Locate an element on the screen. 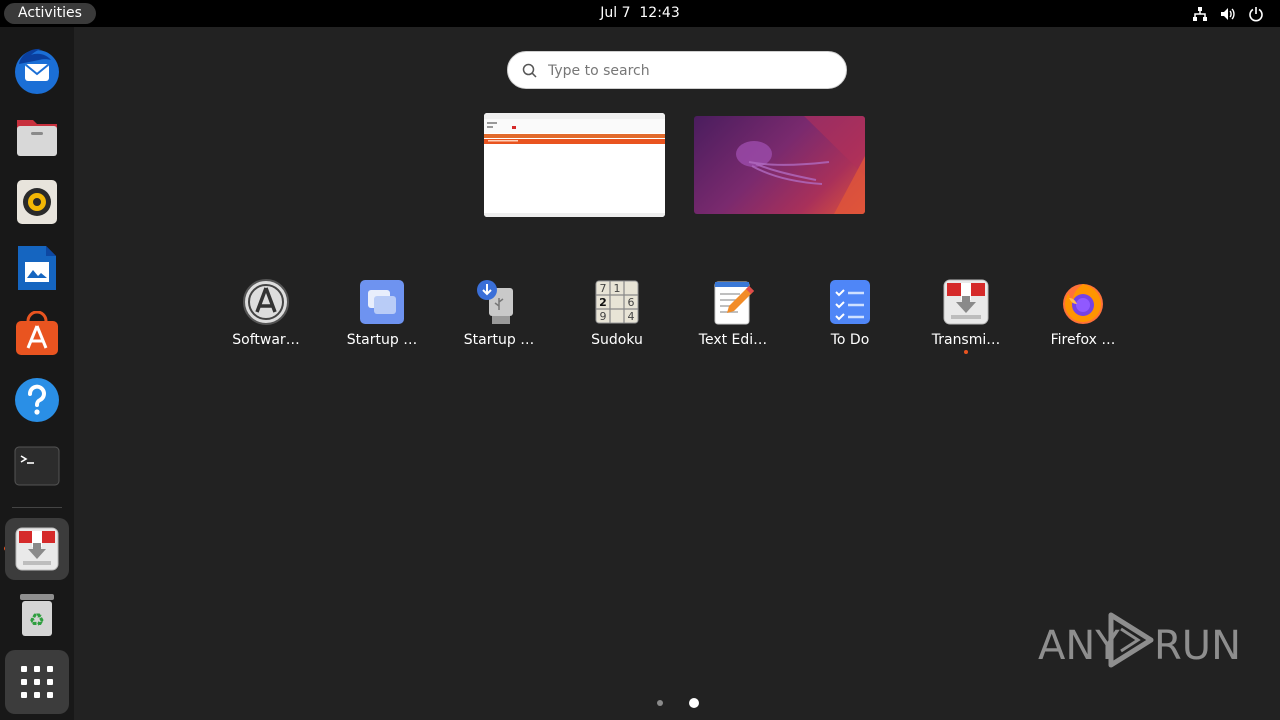 The height and width of the screenshot is (720, 1280). sudoku-digit: 1 is located at coordinates (617, 288).